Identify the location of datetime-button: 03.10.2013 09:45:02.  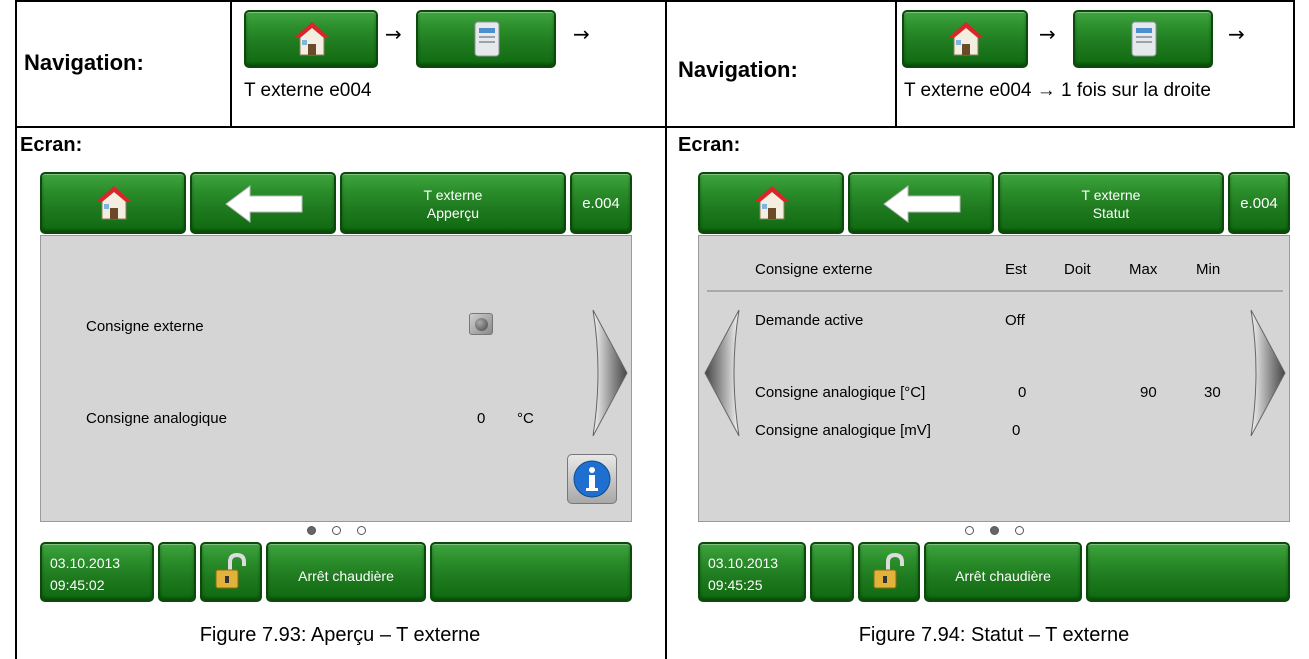
(97, 572).